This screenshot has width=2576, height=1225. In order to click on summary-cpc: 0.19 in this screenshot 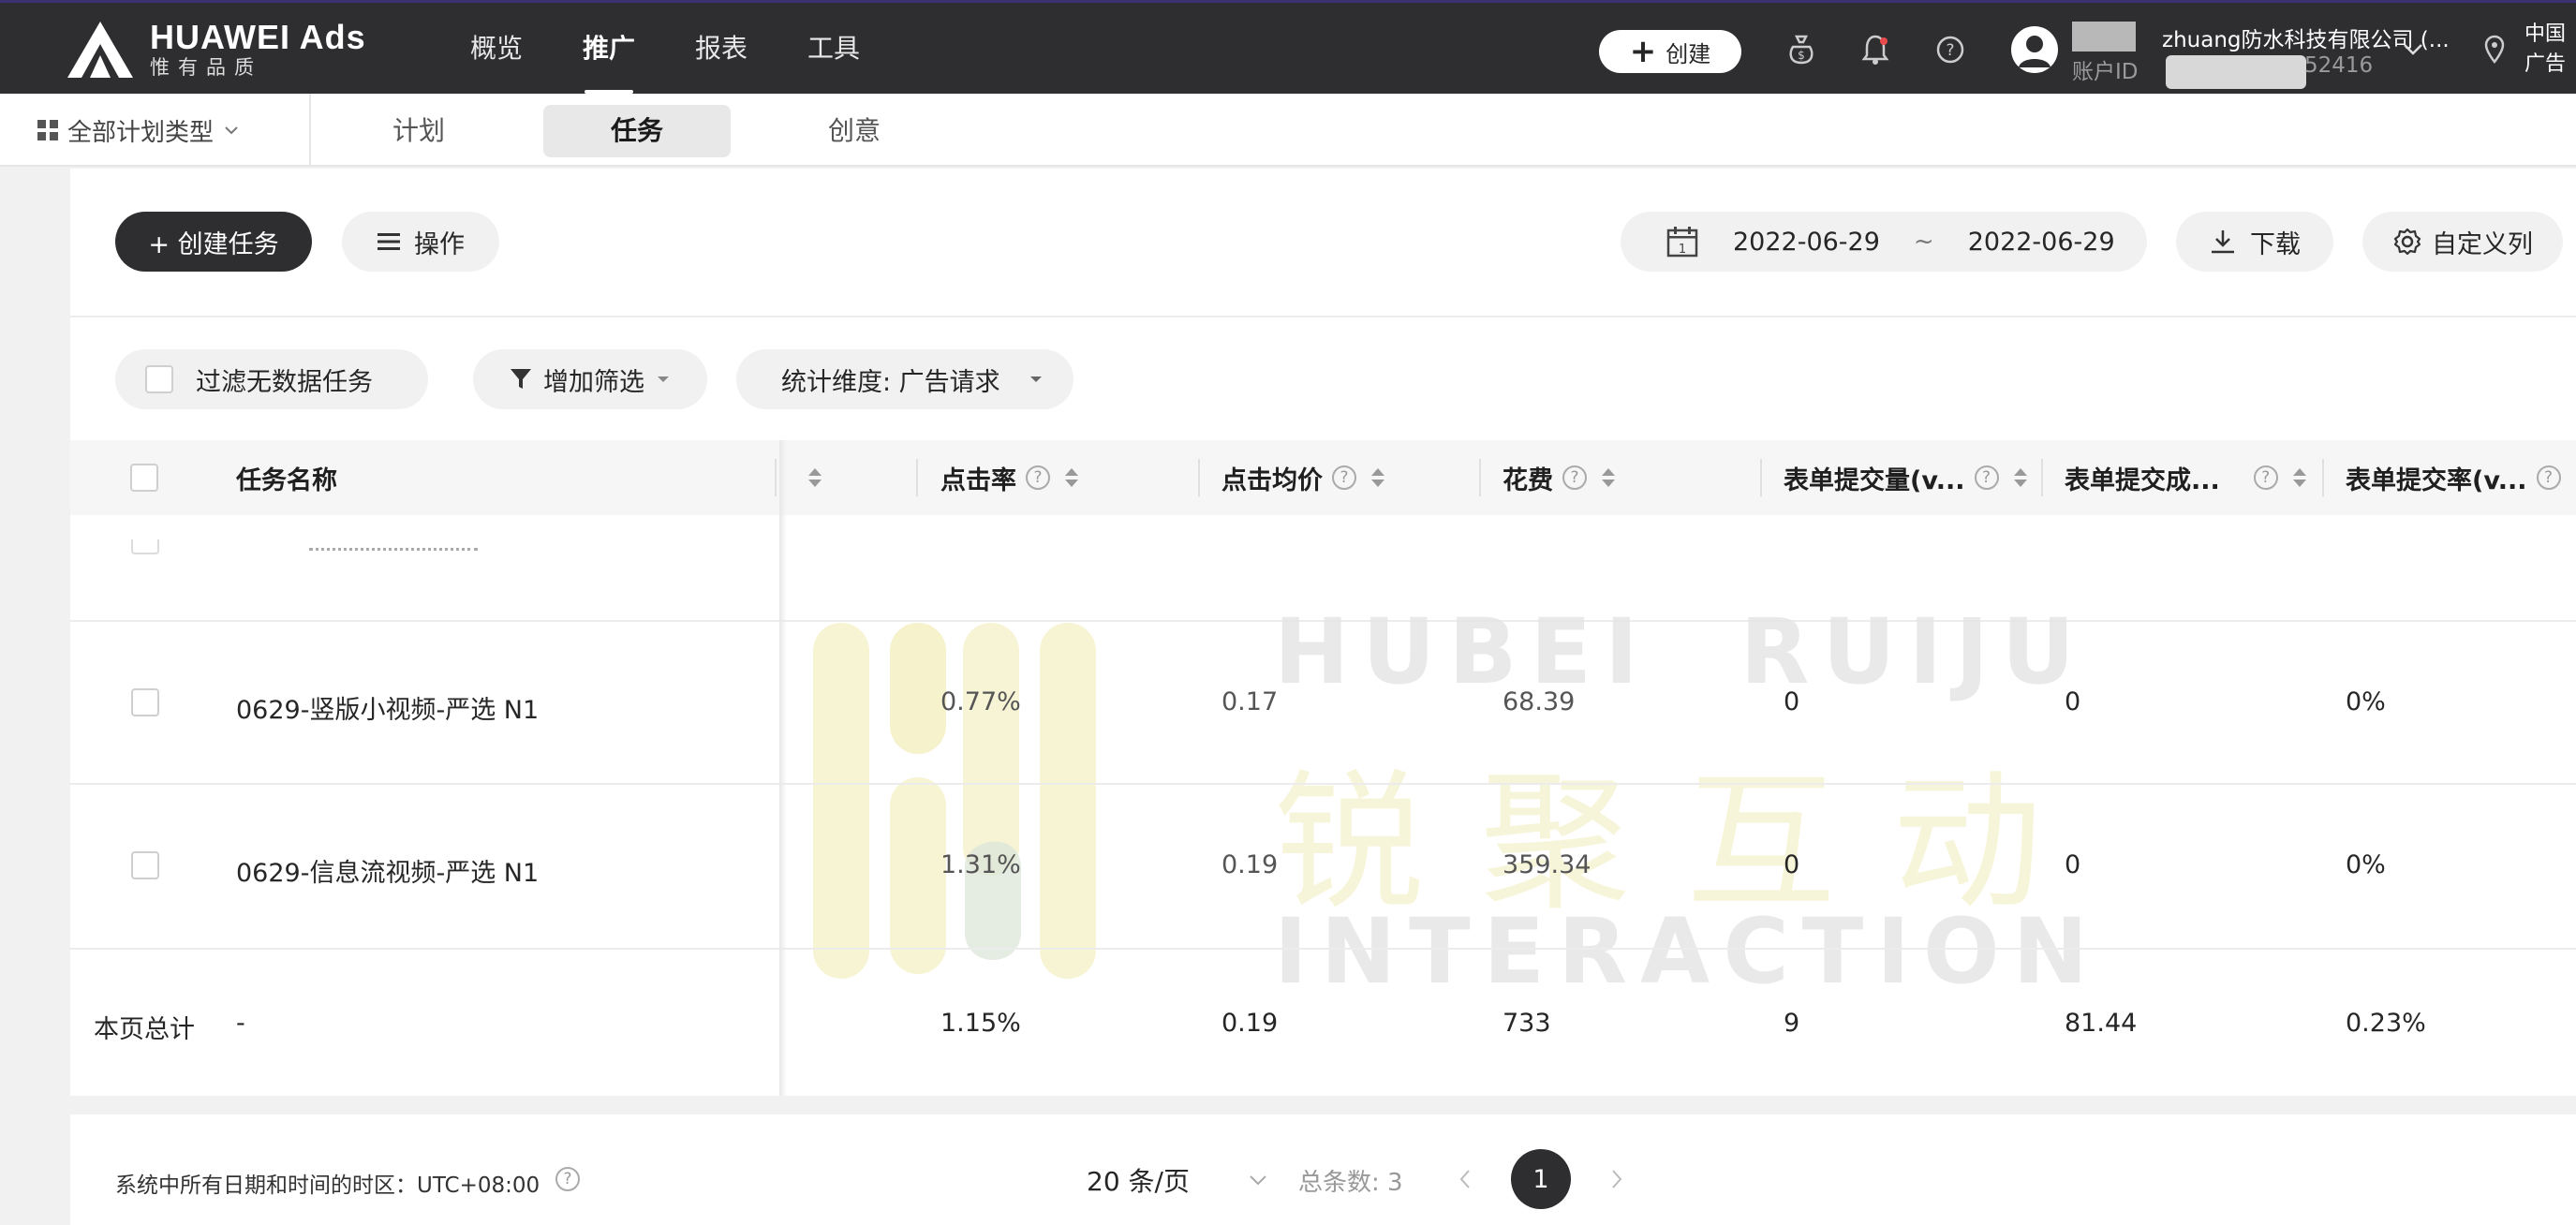, I will do `click(1250, 1023)`.